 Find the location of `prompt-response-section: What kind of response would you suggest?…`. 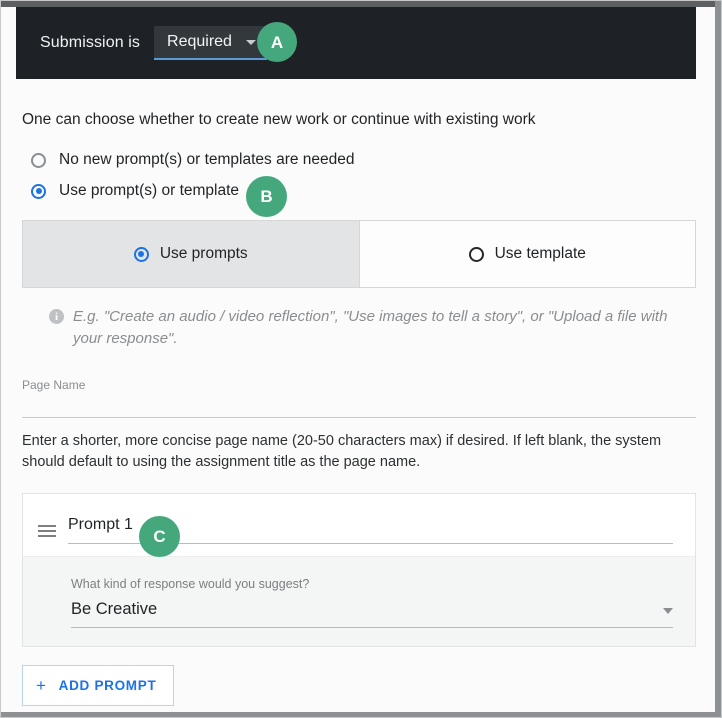

prompt-response-section: What kind of response would you suggest?… is located at coordinates (359, 601).